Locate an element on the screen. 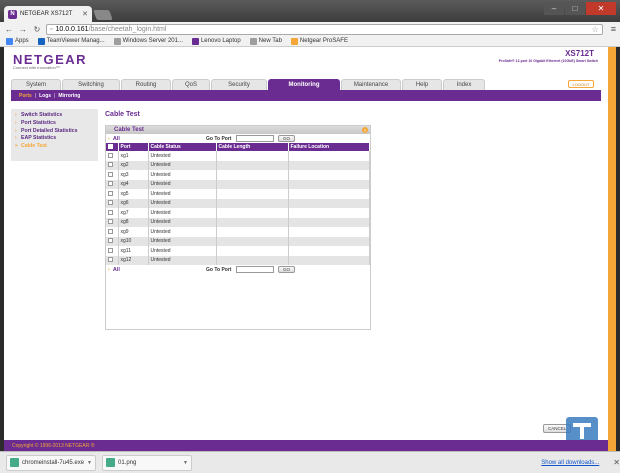  download-item: chromeinstall-7u45.exe ▼ is located at coordinates (51, 462).